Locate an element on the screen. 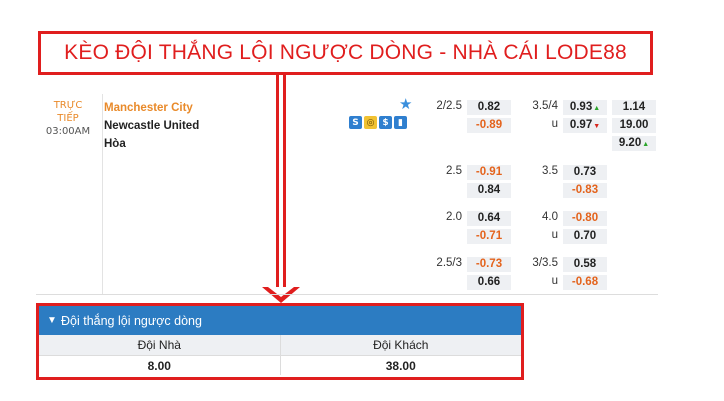 This screenshot has width=724, height=401. col-away: Đội Khách is located at coordinates (401, 345).